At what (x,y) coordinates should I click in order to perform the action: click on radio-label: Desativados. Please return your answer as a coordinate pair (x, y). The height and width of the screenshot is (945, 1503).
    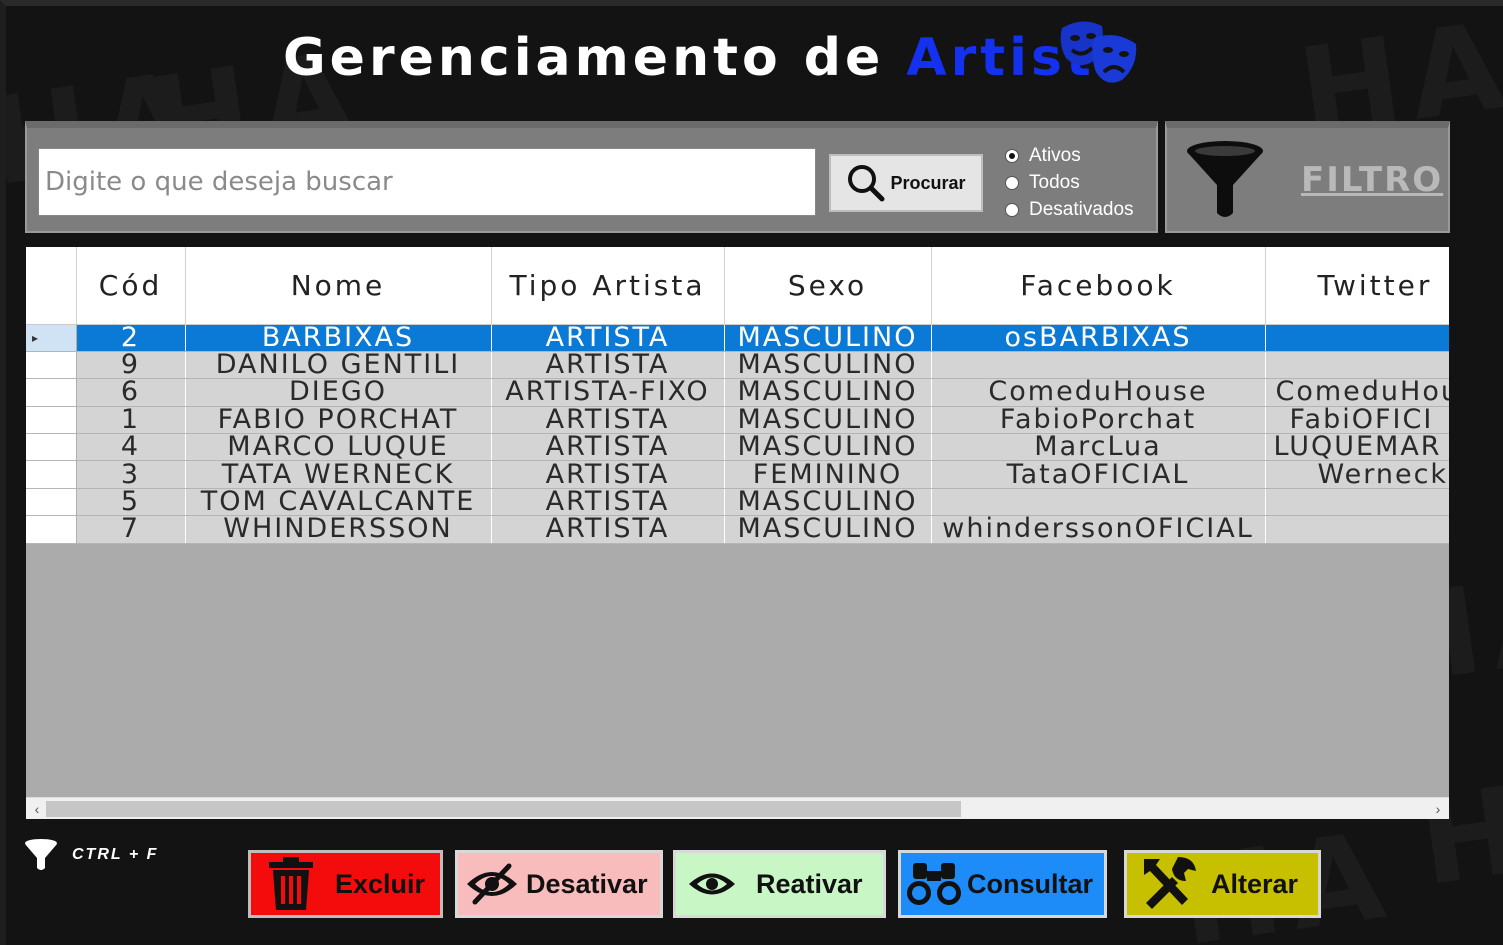
    Looking at the image, I should click on (1081, 209).